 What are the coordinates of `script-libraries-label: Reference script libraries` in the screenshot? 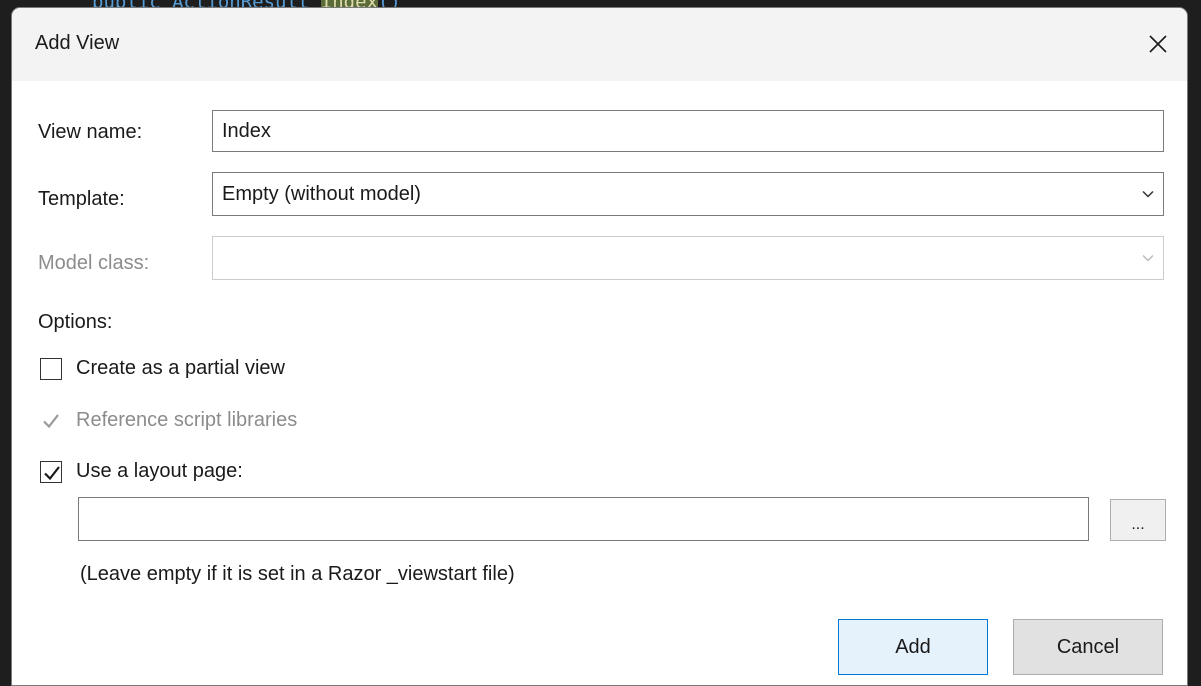 It's located at (187, 420).